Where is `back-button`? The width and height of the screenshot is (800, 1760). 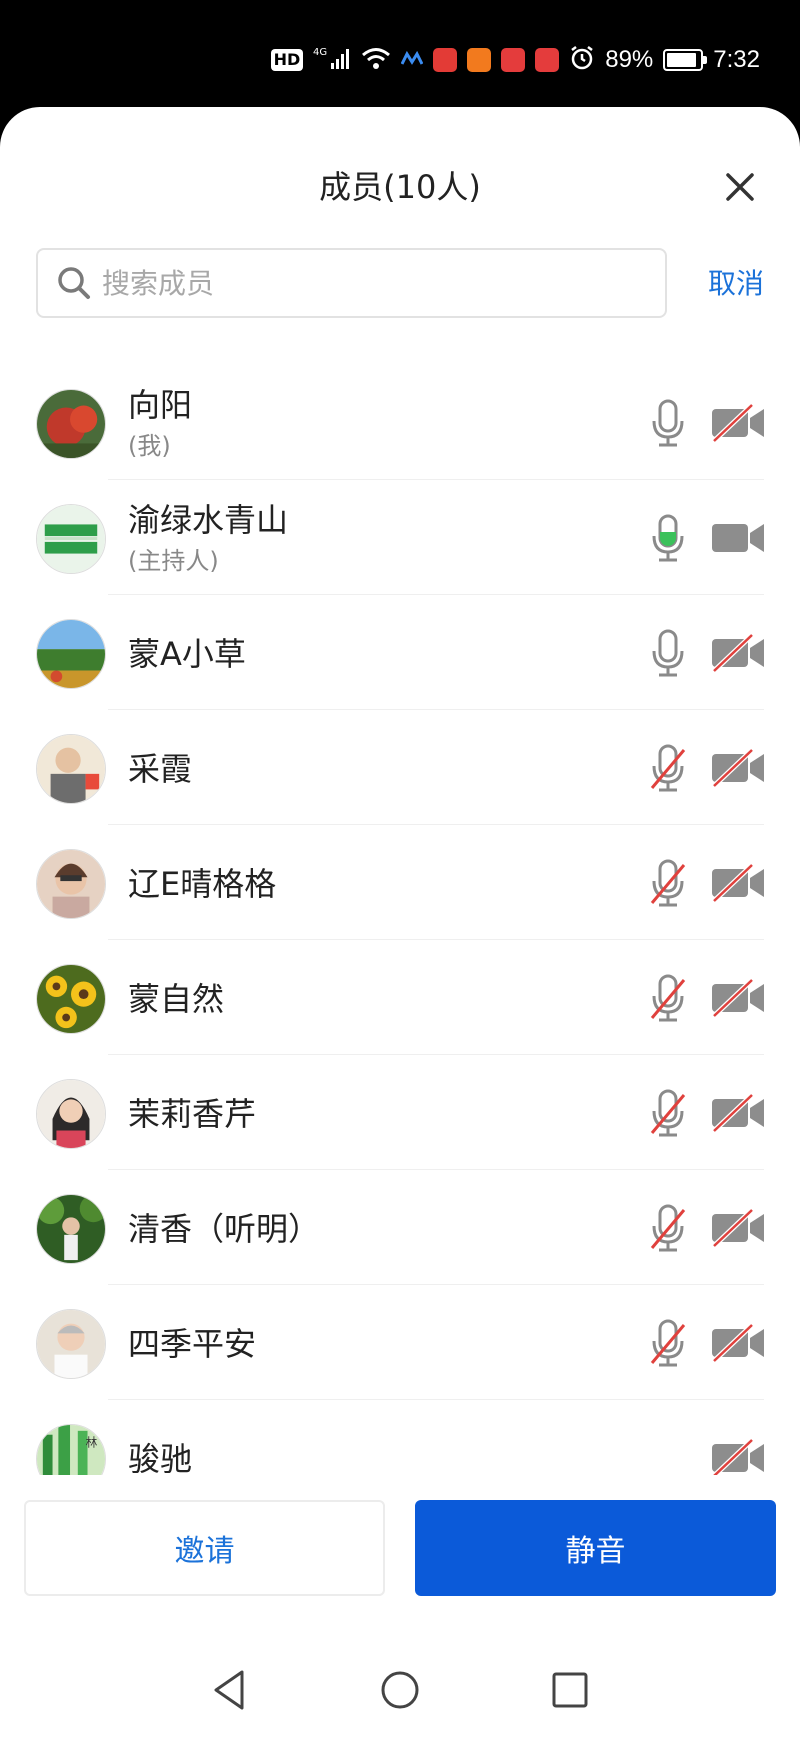
back-button is located at coordinates (230, 1690).